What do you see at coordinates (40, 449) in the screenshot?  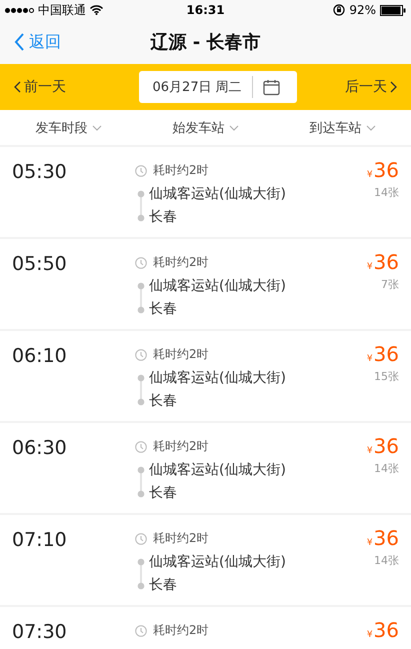 I see `departure-time: 06:30` at bounding box center [40, 449].